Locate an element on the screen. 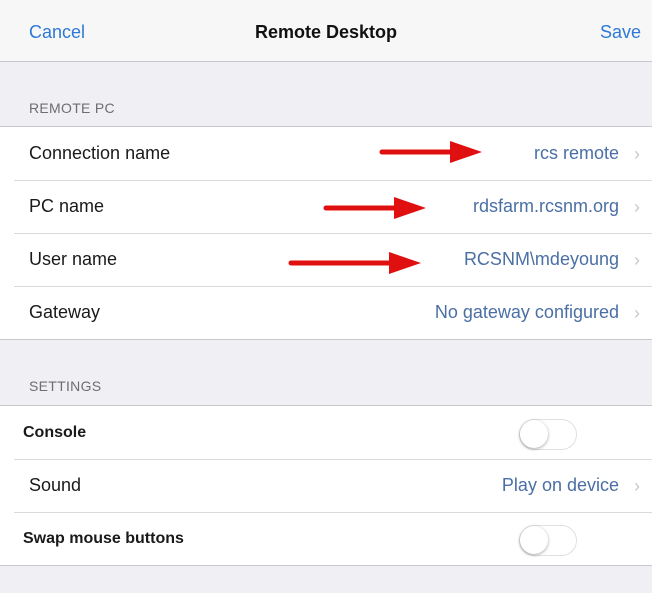 This screenshot has width=652, height=593. gateway-row: Gateway No gateway configured › is located at coordinates (326, 312).